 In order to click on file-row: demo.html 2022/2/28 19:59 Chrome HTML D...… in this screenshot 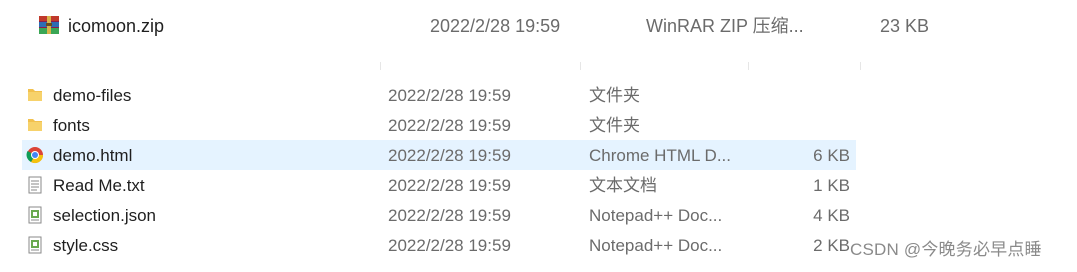, I will do `click(439, 155)`.